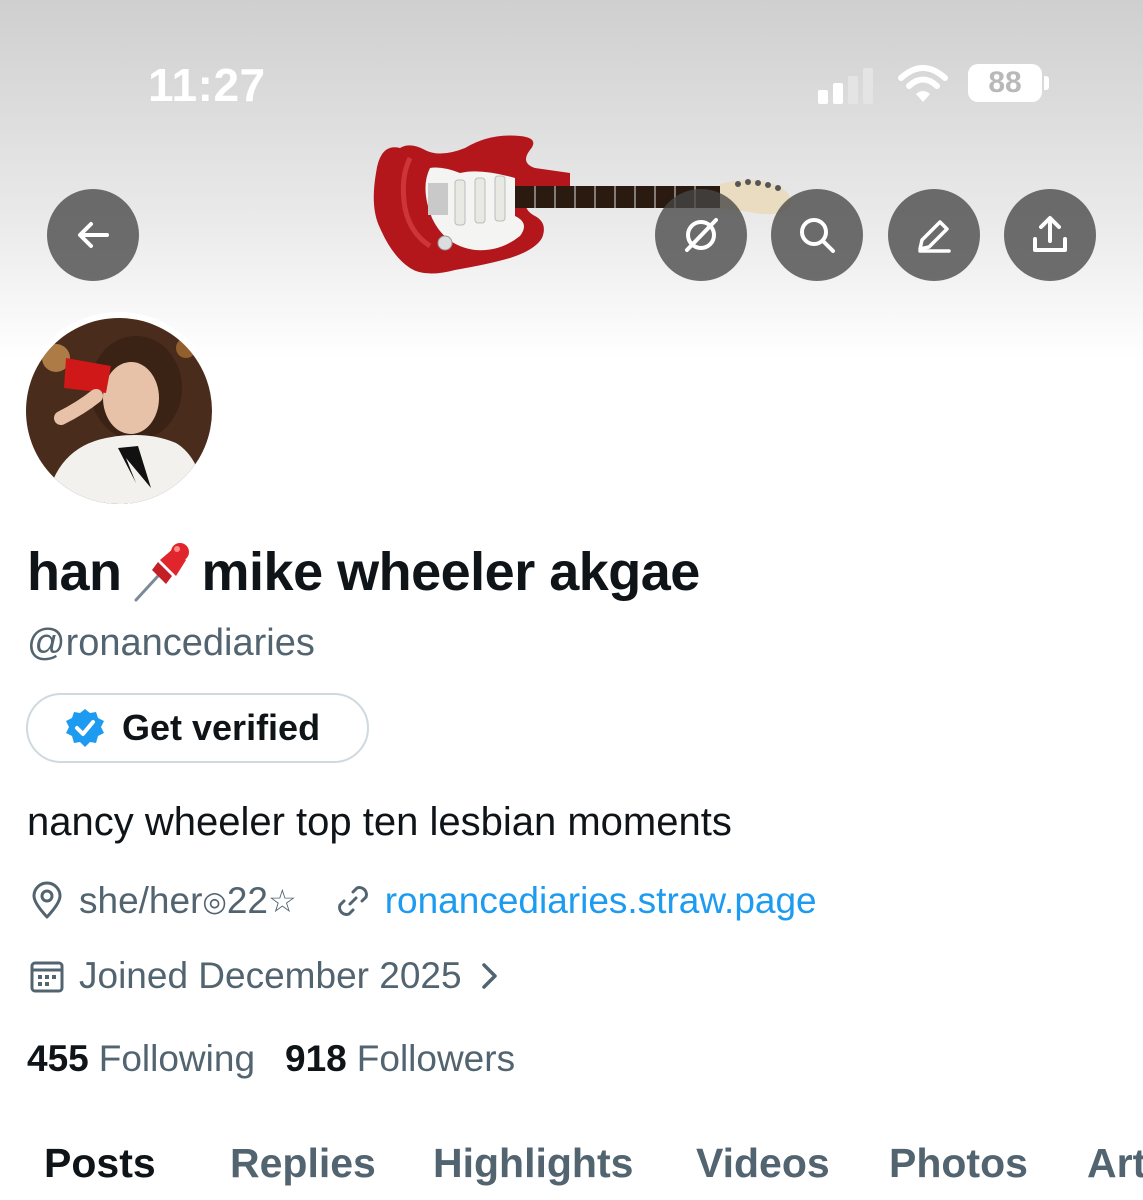 The width and height of the screenshot is (1143, 1200). What do you see at coordinates (489, 976) in the screenshot?
I see `chevron-right-icon` at bounding box center [489, 976].